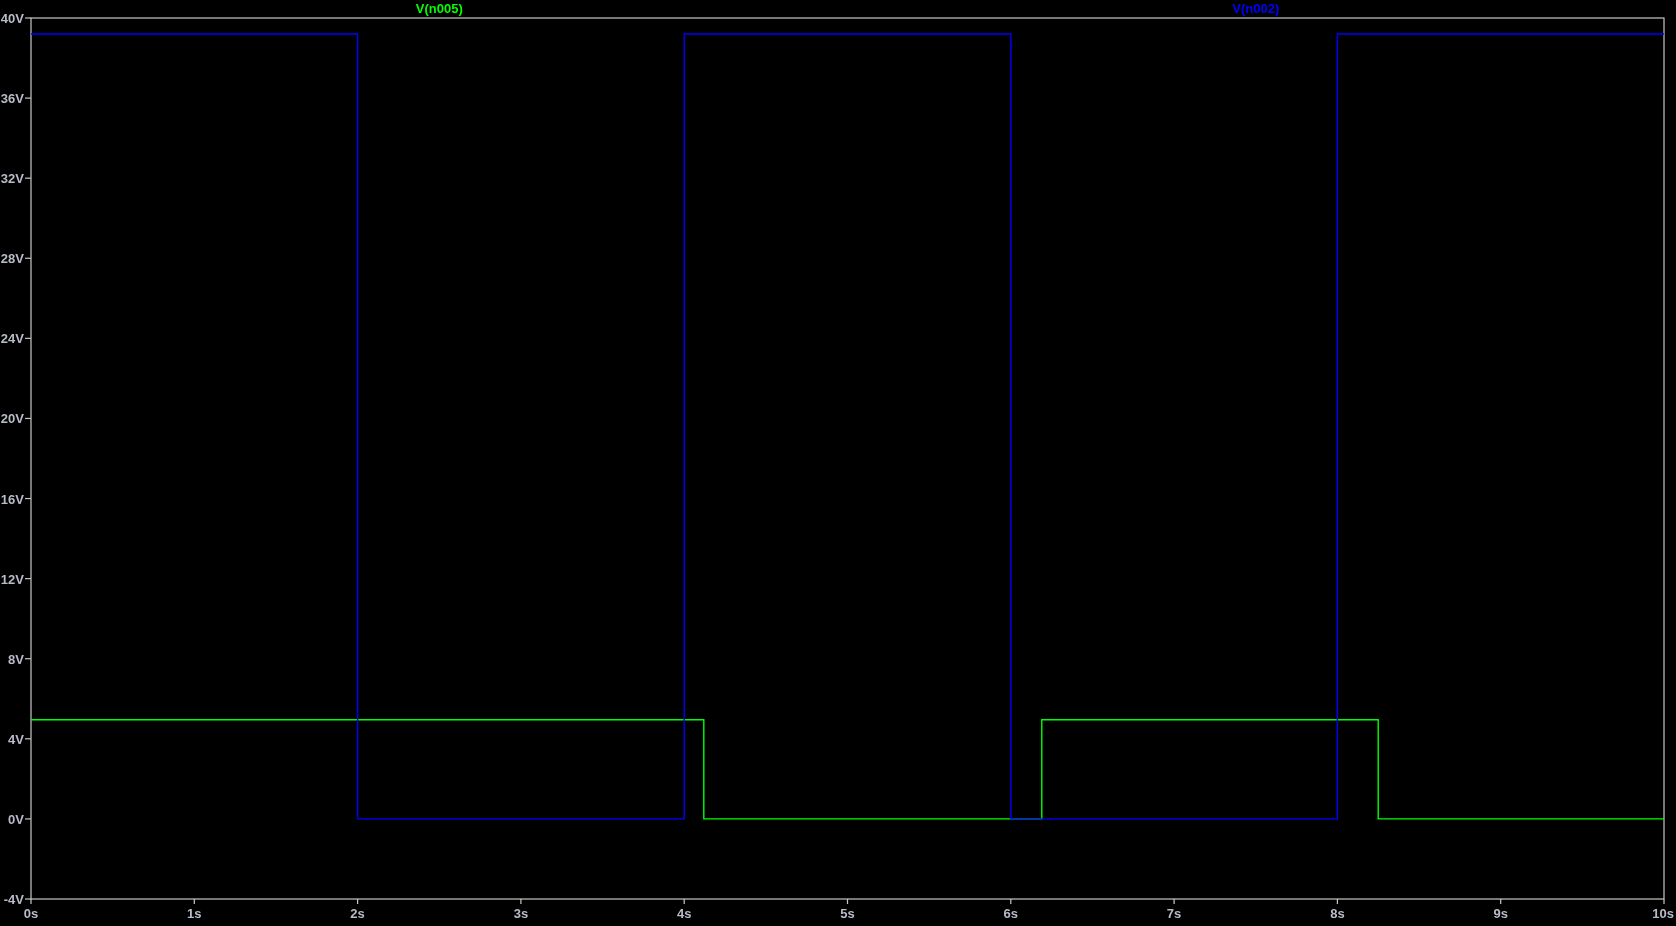 The image size is (1676, 926). What do you see at coordinates (16, 659) in the screenshot?
I see `axis-tick-label: 8V` at bounding box center [16, 659].